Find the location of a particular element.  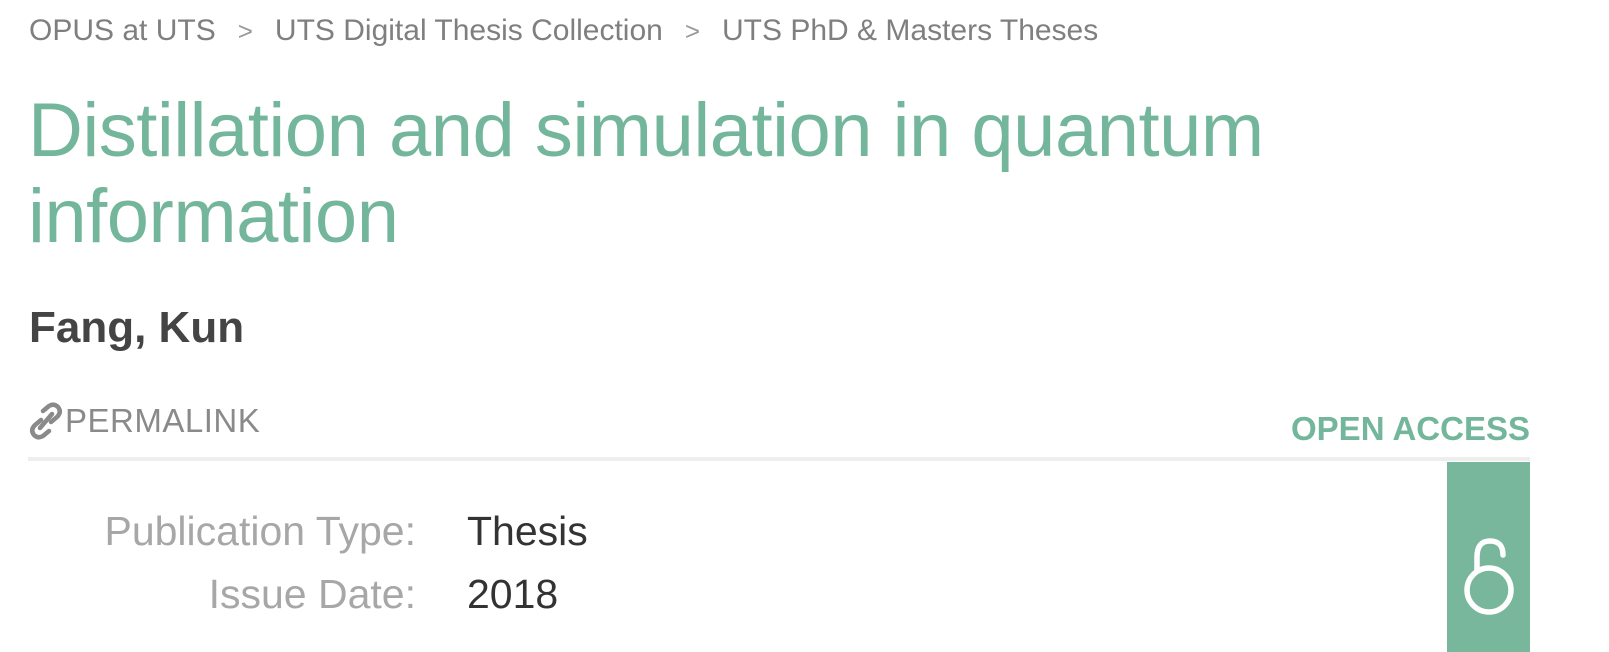

permalink-link: PERMALINK is located at coordinates (144, 421).